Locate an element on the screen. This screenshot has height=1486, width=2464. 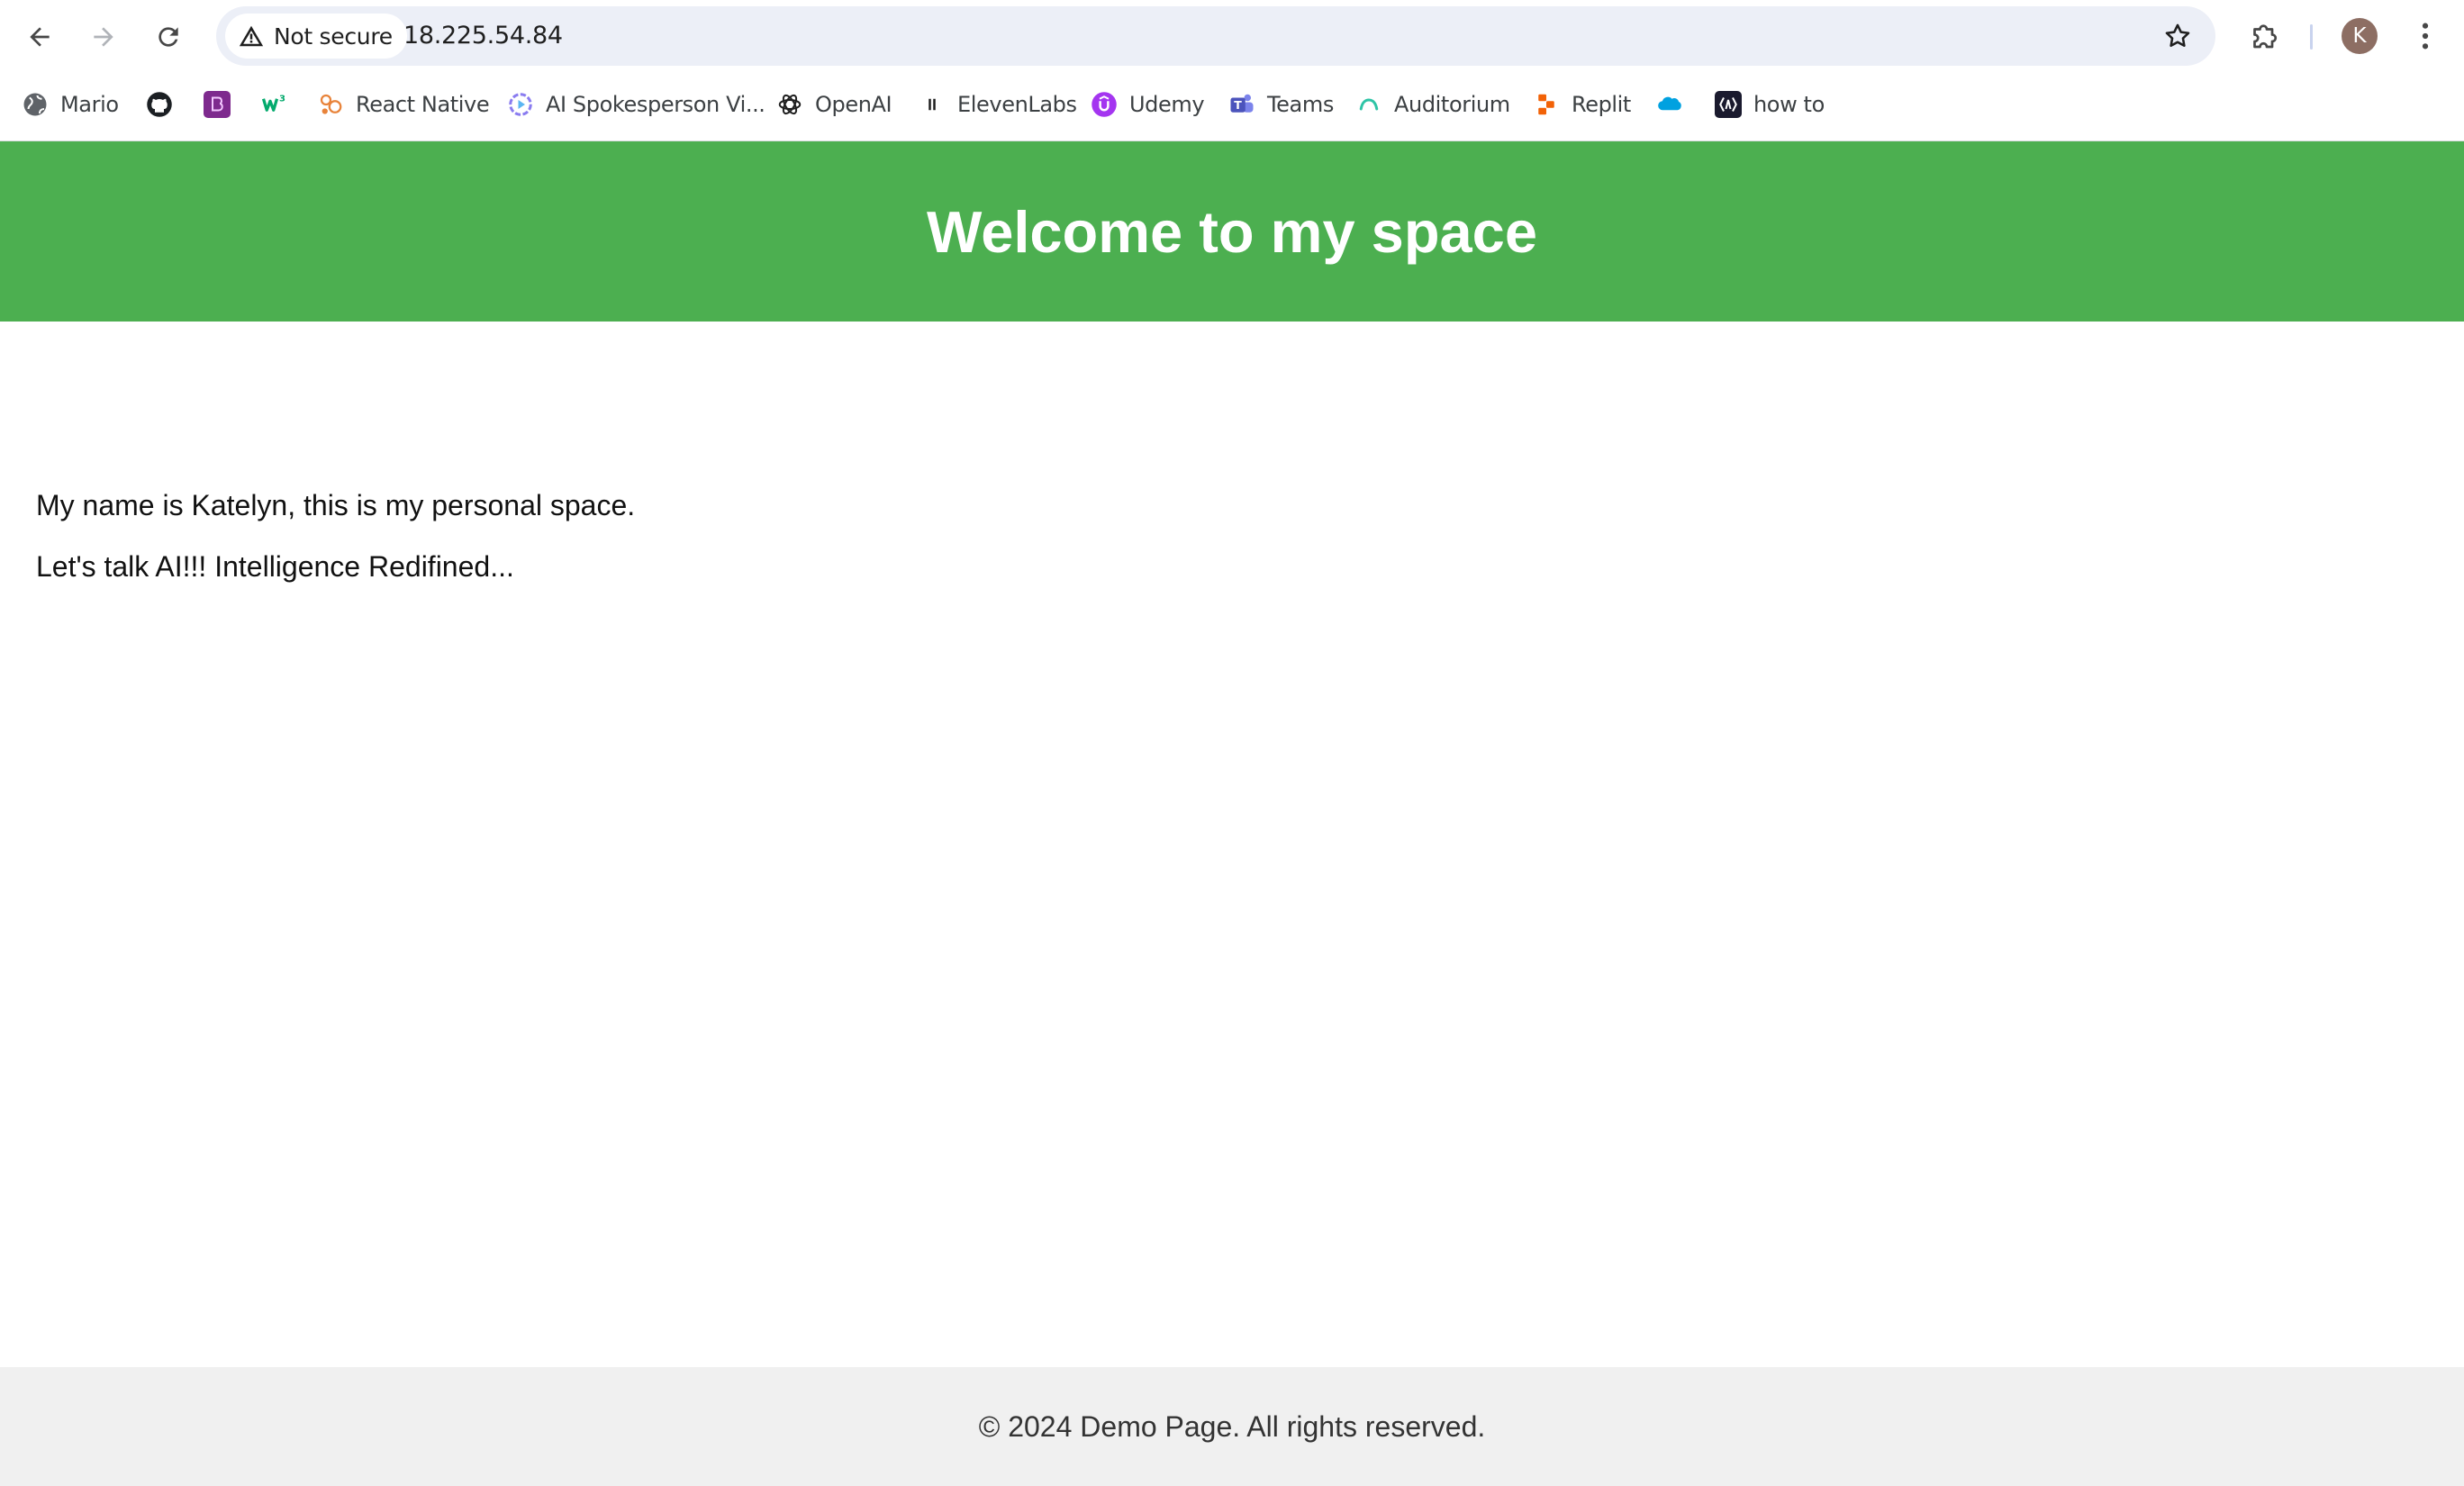
bookmark-elevenlabs: ElevenLabs is located at coordinates (998, 105).